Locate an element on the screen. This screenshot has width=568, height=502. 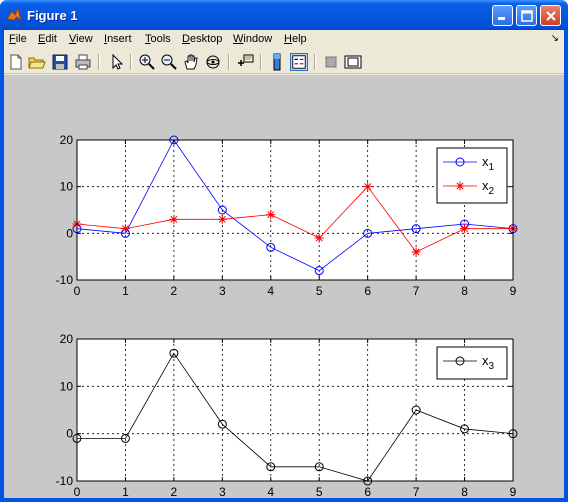
close-icon is located at coordinates (550, 15).